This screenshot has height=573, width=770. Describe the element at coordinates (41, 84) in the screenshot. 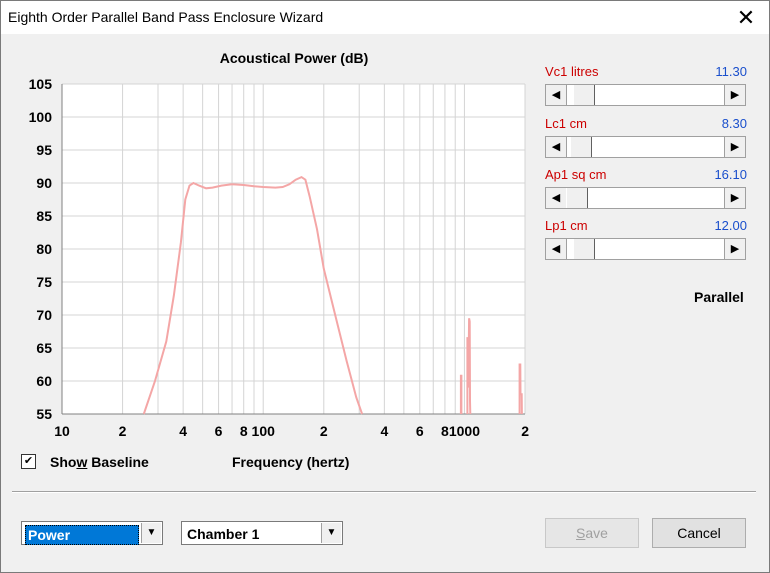

I see `y-tick-label: 105` at that location.